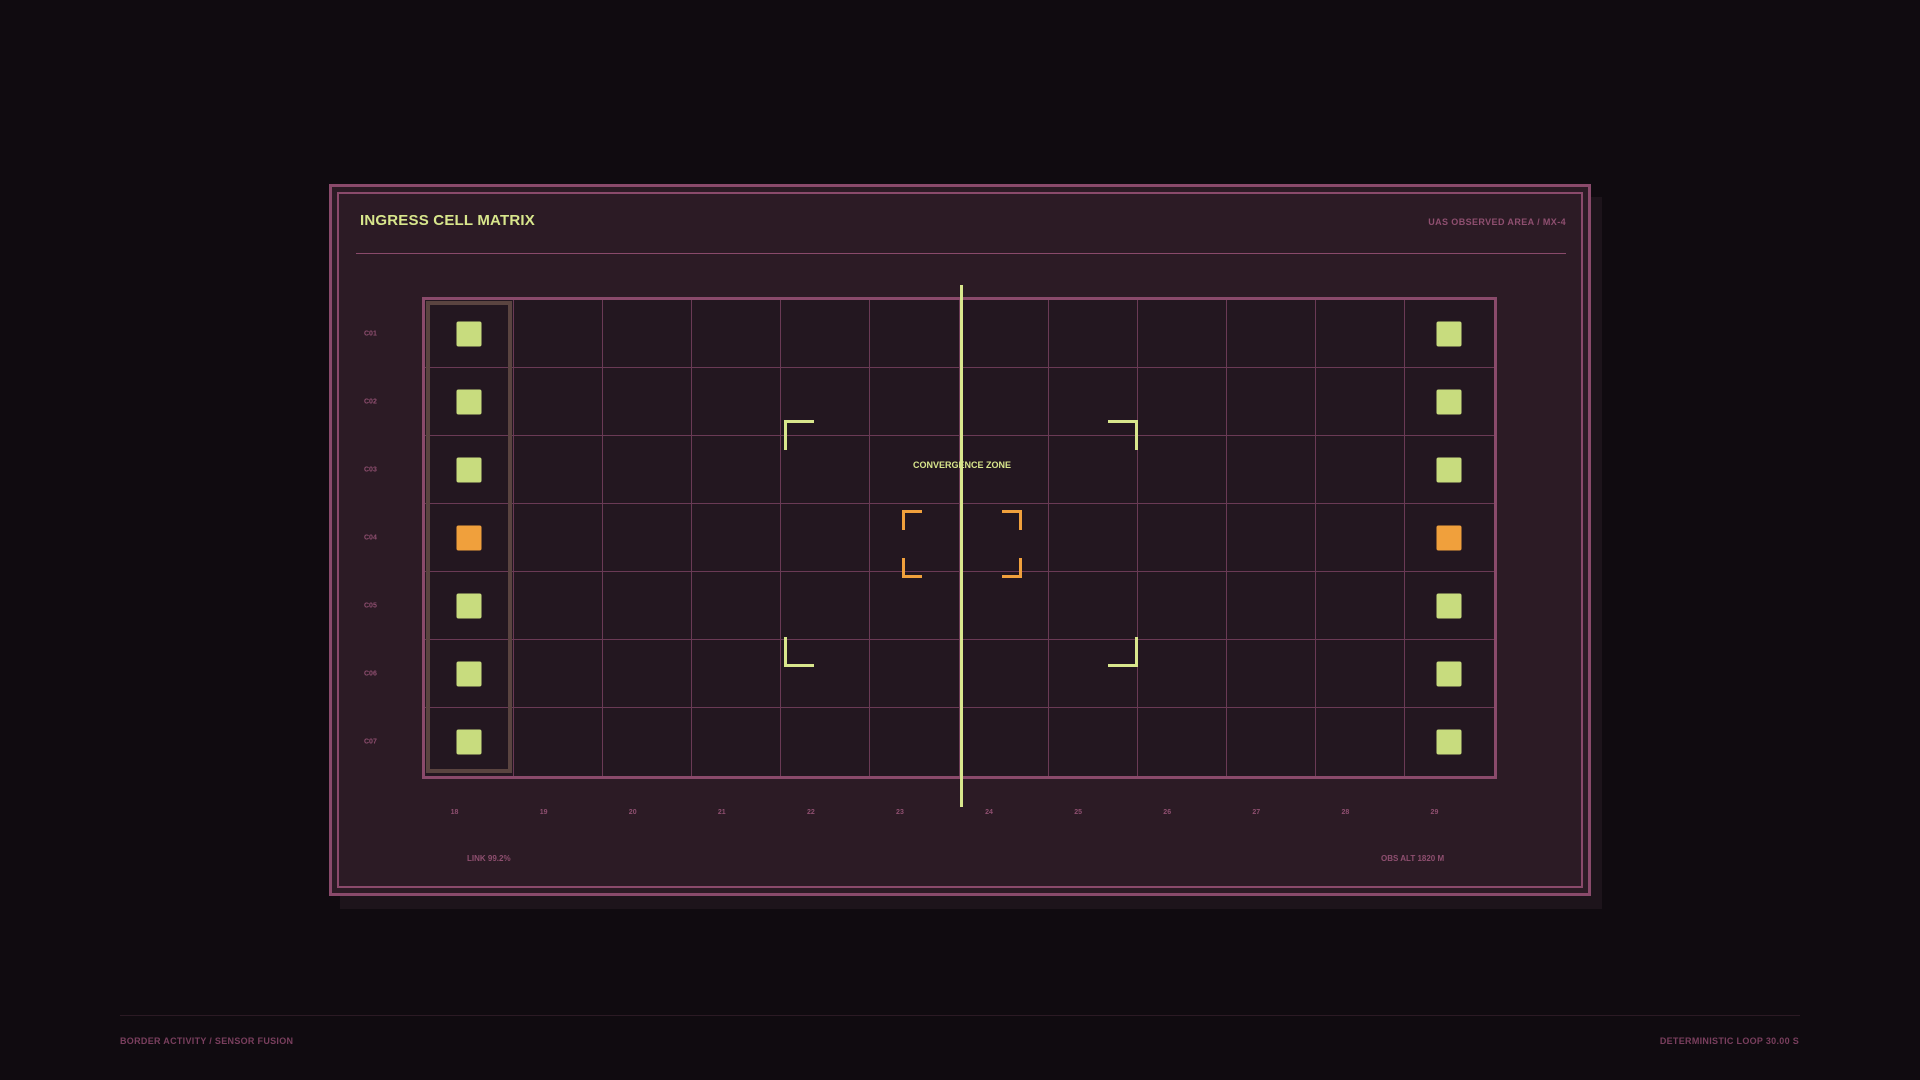  Describe the element at coordinates (799, 652) in the screenshot. I see `zone-bracket-bottom-left` at that location.